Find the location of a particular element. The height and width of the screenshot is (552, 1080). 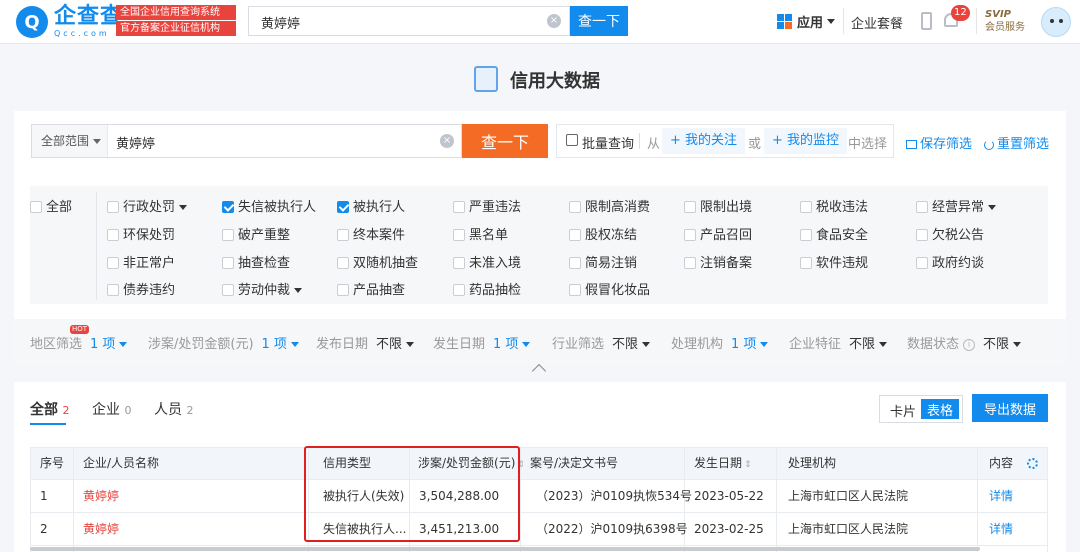

view-table-button: 表格 is located at coordinates (940, 409).